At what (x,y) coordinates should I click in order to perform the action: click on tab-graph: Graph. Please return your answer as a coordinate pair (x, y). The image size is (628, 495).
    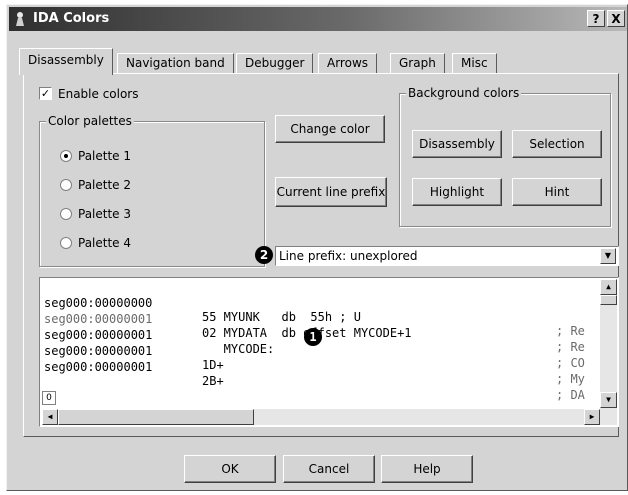
    Looking at the image, I should click on (417, 63).